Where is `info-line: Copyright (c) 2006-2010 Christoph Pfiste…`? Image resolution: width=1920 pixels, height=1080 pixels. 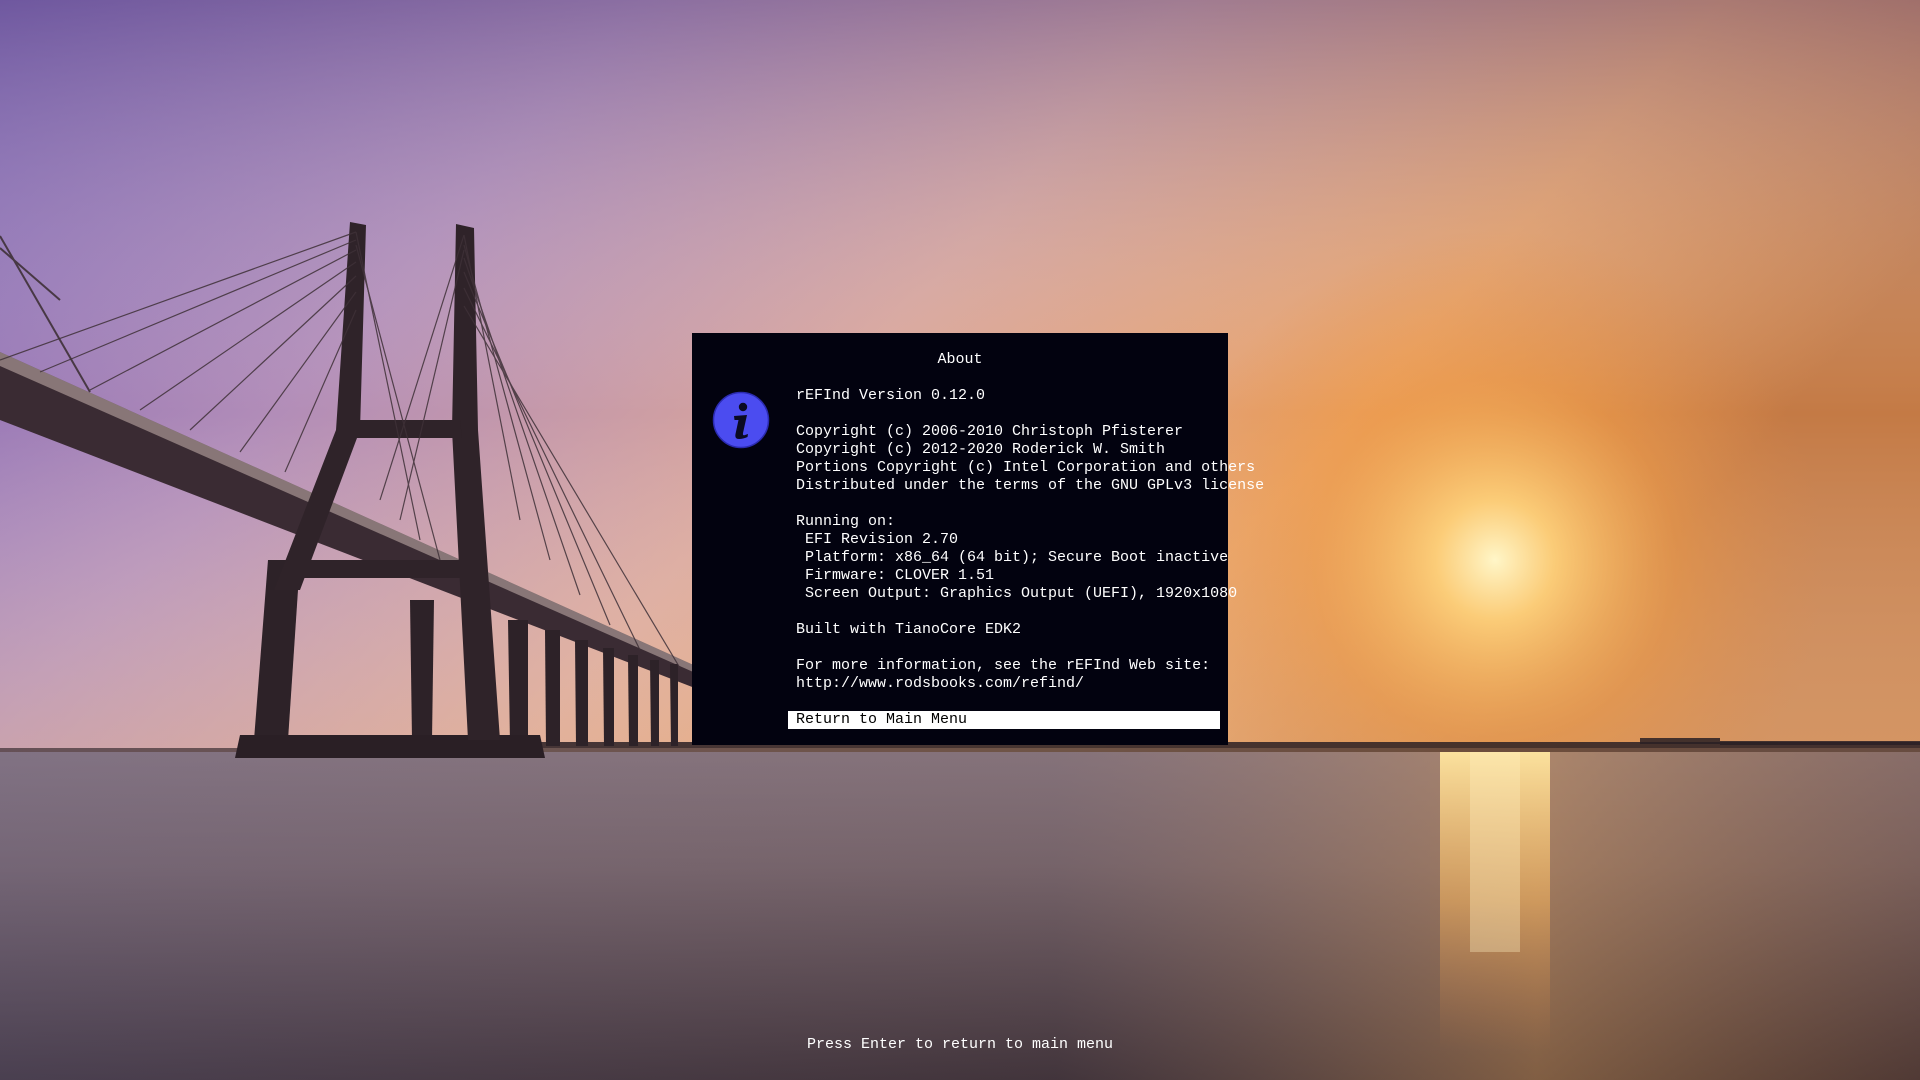 info-line: Copyright (c) 2006-2010 Christoph Pfiste… is located at coordinates (990, 431).